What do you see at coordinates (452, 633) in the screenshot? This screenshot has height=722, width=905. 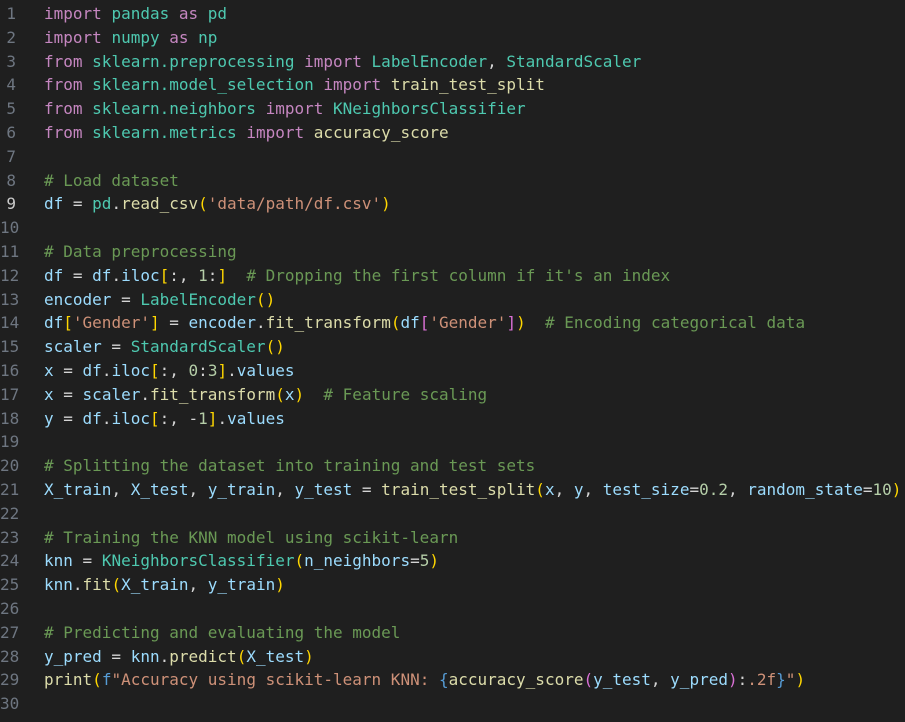 I see `code-line: 27 # Predicting and evaluating the model` at bounding box center [452, 633].